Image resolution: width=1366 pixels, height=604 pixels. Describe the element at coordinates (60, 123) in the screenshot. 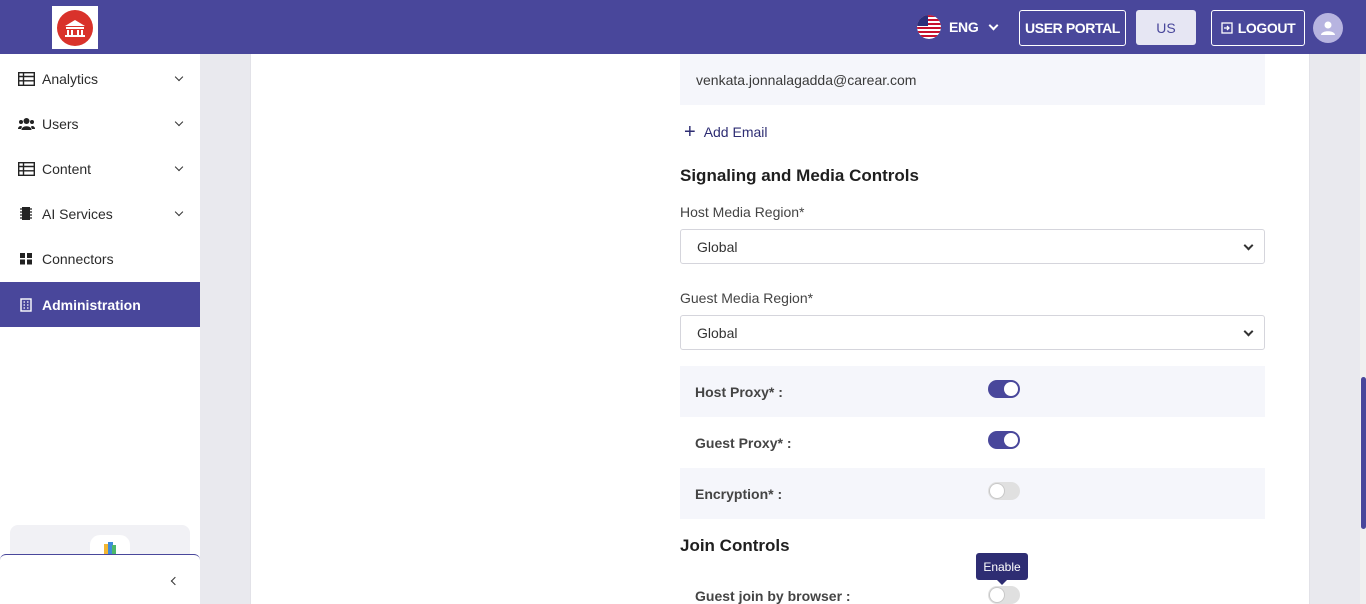

I see `sidebar-item-label: Users` at that location.